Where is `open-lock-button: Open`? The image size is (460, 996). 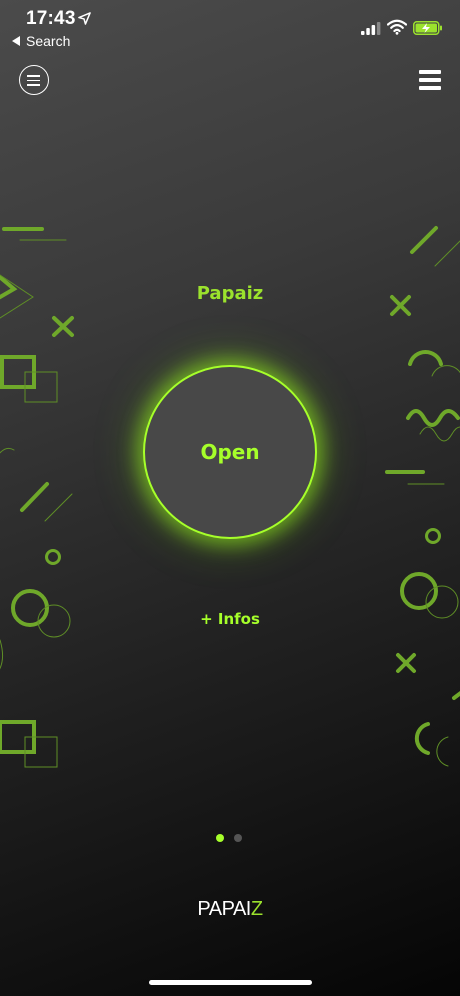 open-lock-button: Open is located at coordinates (230, 452).